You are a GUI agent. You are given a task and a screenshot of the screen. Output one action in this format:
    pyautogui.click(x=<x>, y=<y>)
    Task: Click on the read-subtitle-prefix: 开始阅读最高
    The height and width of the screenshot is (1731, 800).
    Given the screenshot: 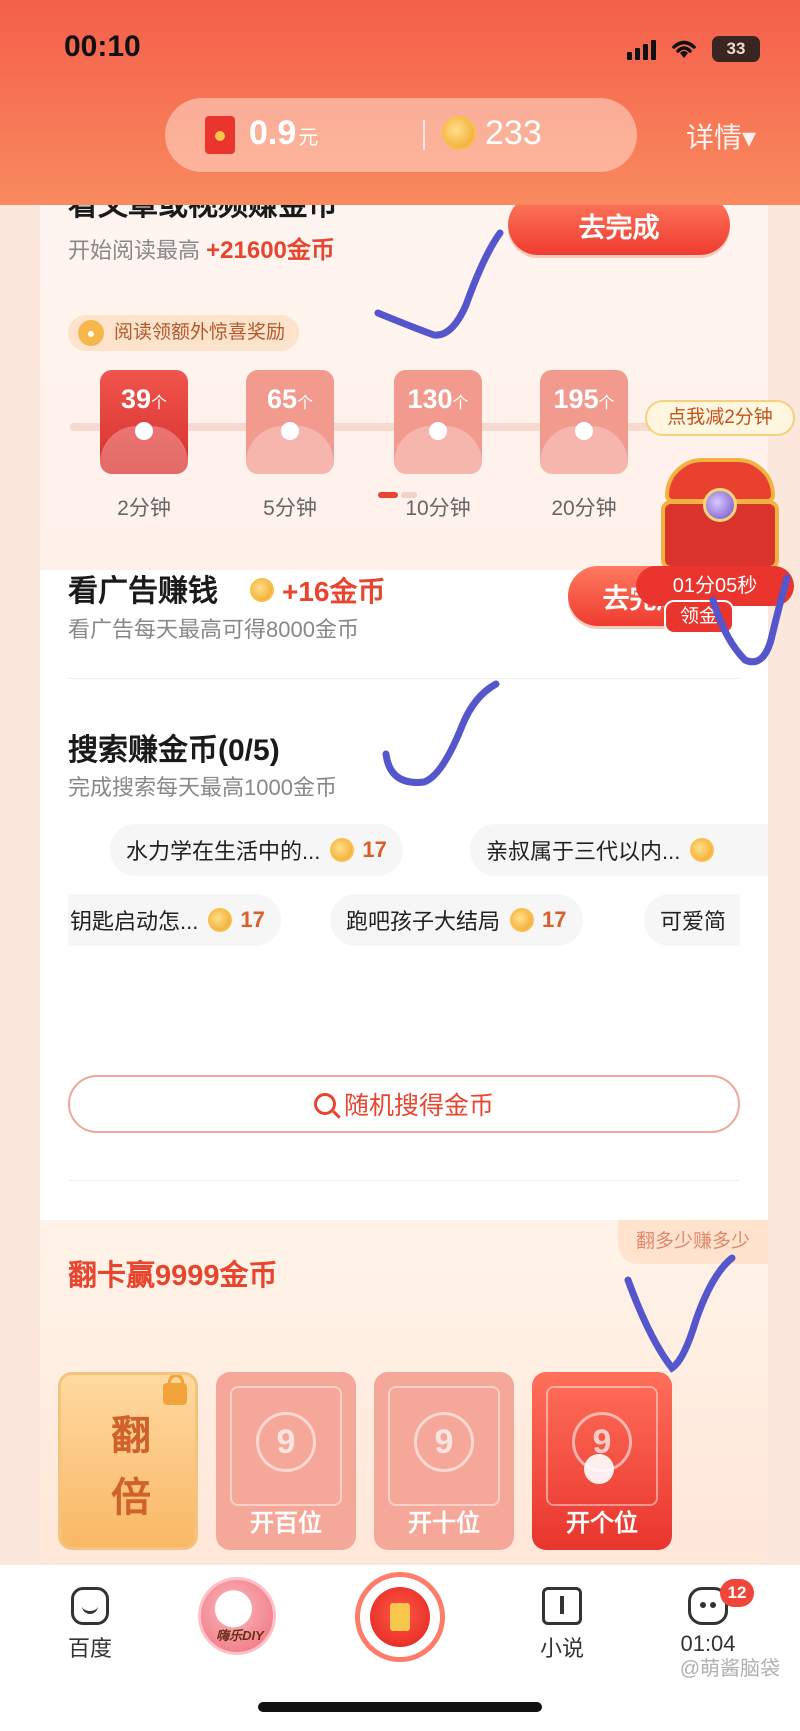 What is the action you would take?
    pyautogui.click(x=134, y=250)
    